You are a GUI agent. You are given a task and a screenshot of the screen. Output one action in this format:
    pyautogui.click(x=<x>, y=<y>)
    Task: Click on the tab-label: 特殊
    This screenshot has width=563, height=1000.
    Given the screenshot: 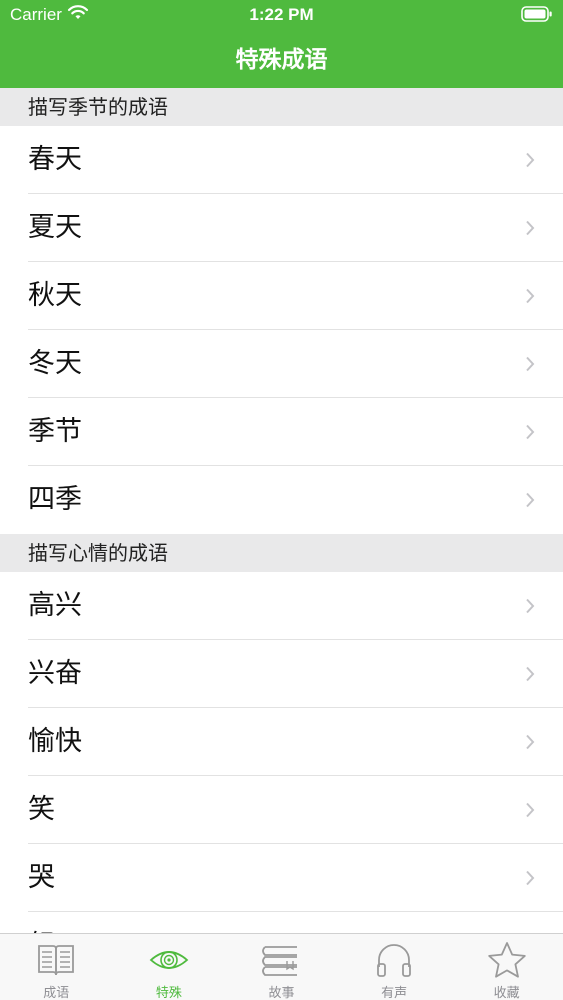 What is the action you would take?
    pyautogui.click(x=168, y=993)
    